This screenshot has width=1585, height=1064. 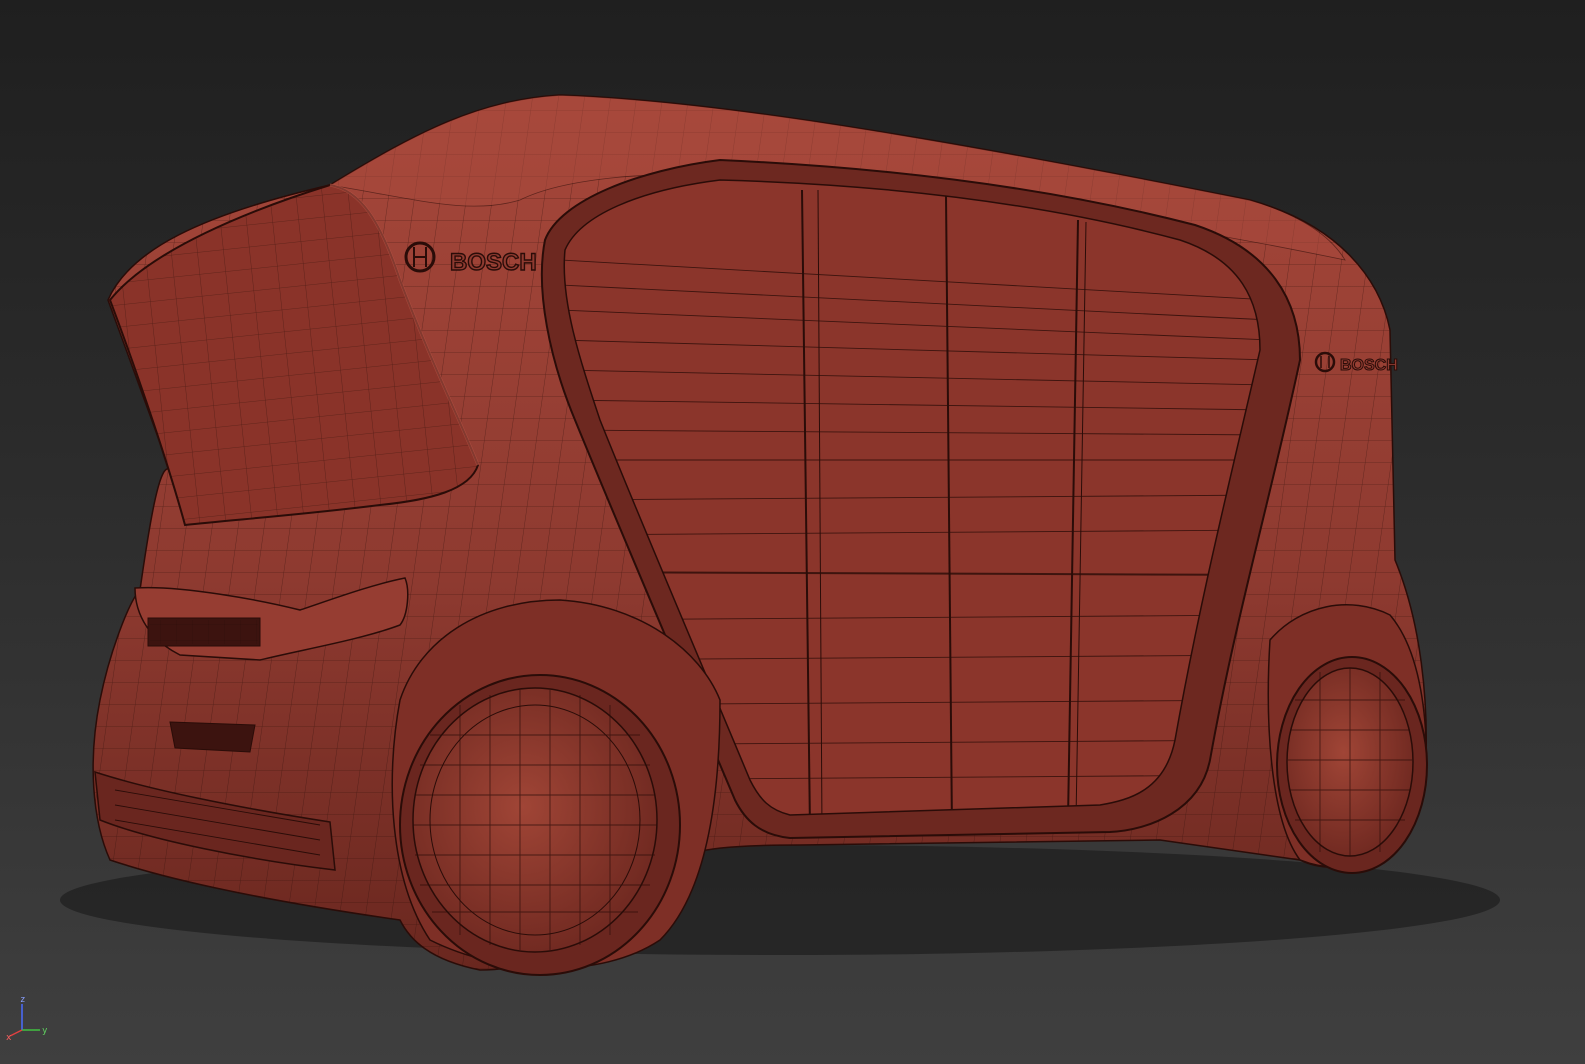 I want to click on wheel-left, so click(x=556, y=787).